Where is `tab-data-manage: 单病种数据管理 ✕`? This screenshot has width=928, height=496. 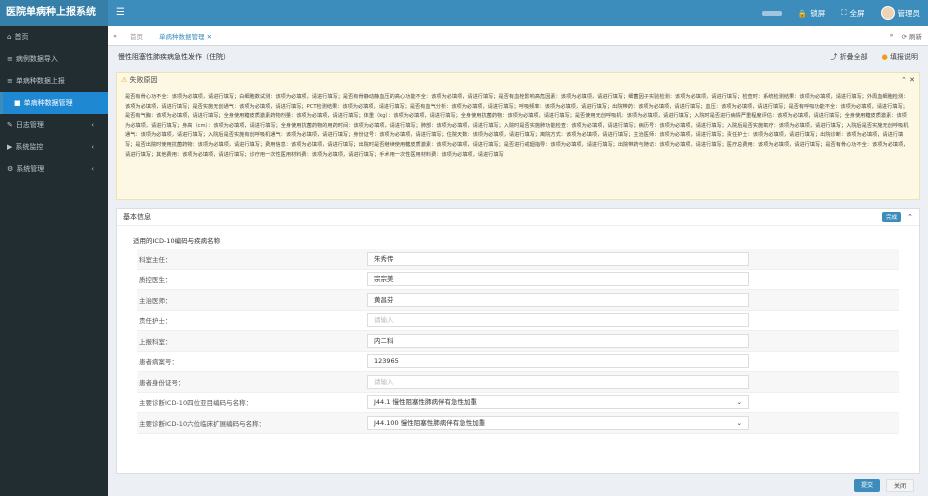
tab-data-manage: 单病种数据管理 ✕ is located at coordinates (185, 36).